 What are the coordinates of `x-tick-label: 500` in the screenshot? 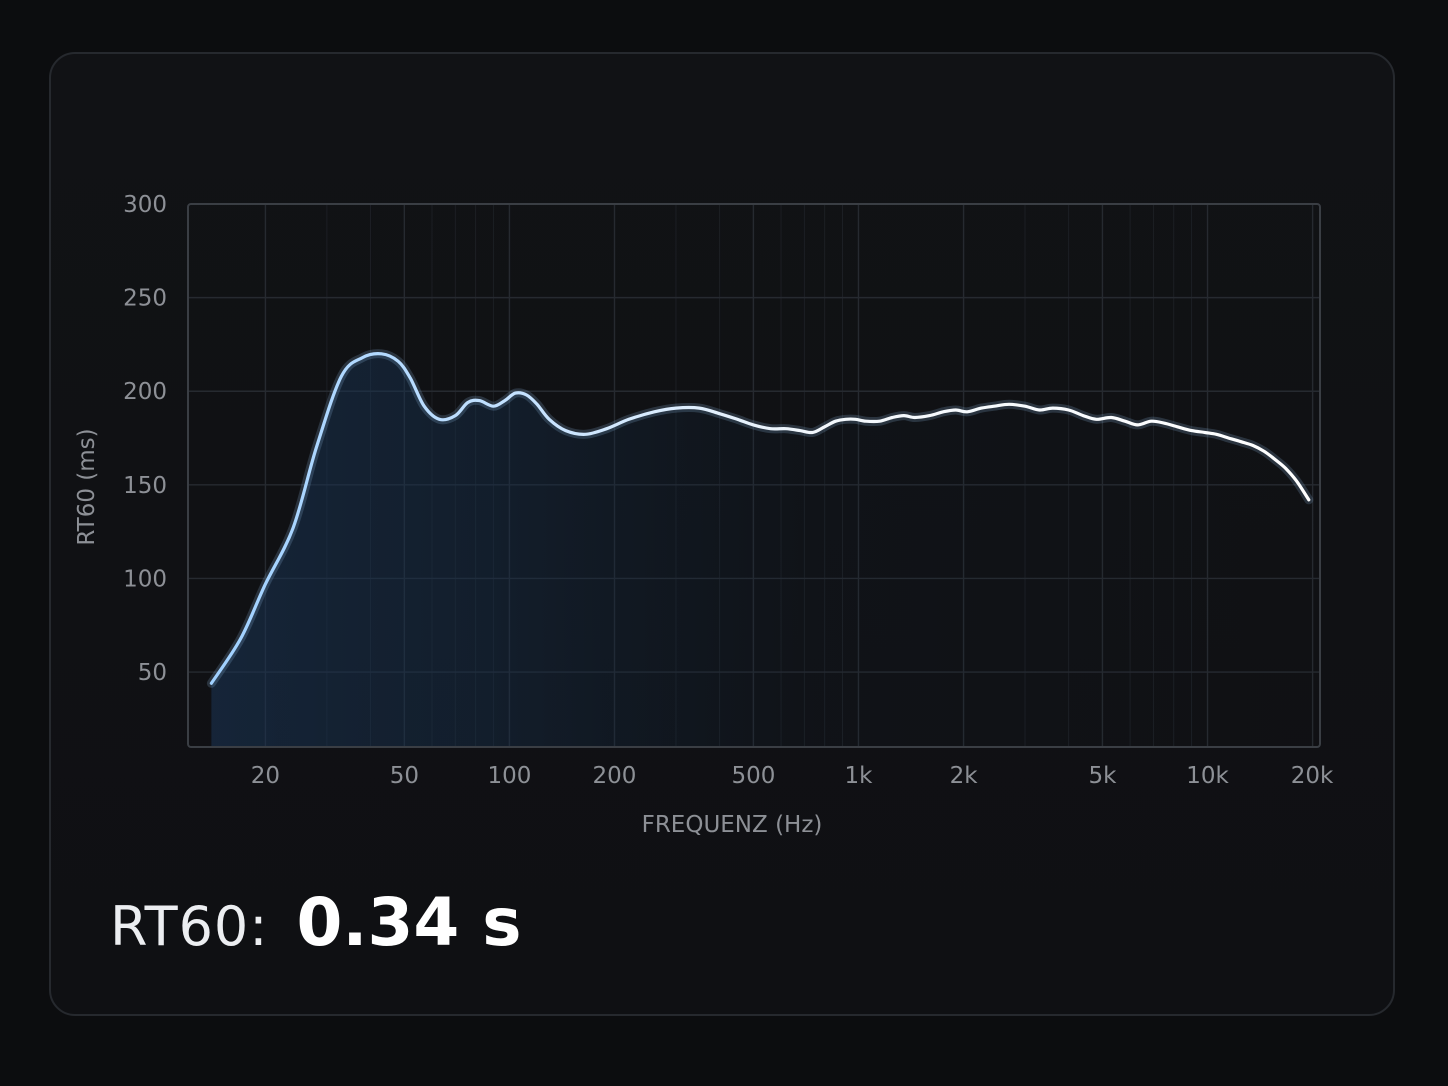 It's located at (753, 776).